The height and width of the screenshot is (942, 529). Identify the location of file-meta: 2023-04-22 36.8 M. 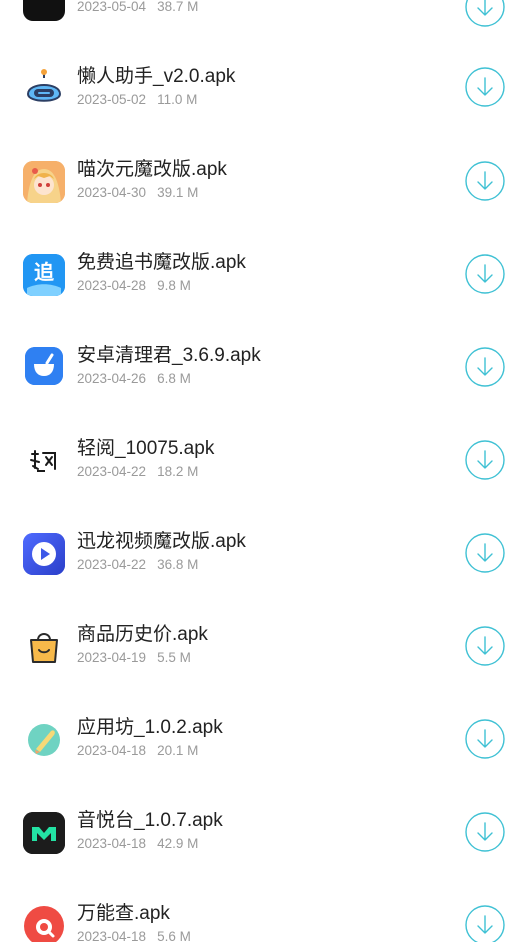
(137, 565).